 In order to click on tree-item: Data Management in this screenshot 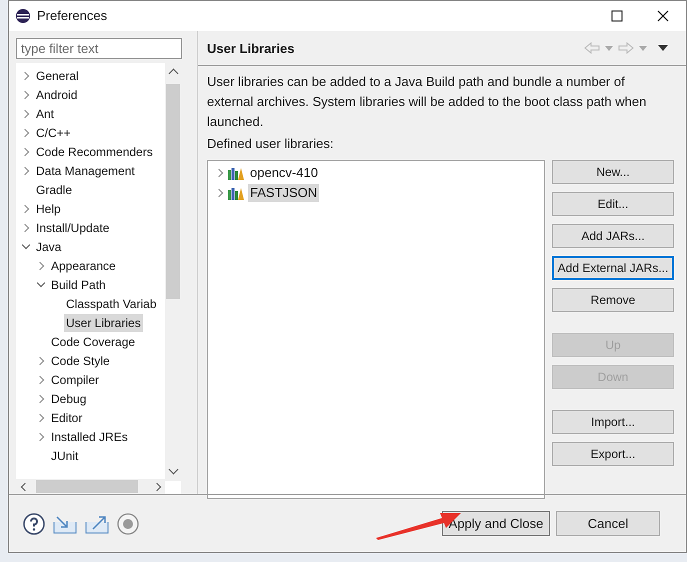, I will do `click(85, 171)`.